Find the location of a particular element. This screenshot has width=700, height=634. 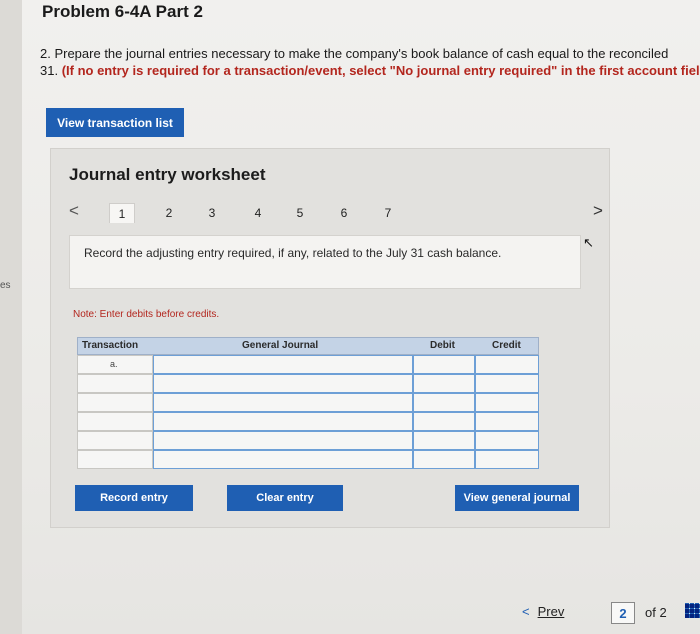

step-tab-2: 2 is located at coordinates (169, 213).